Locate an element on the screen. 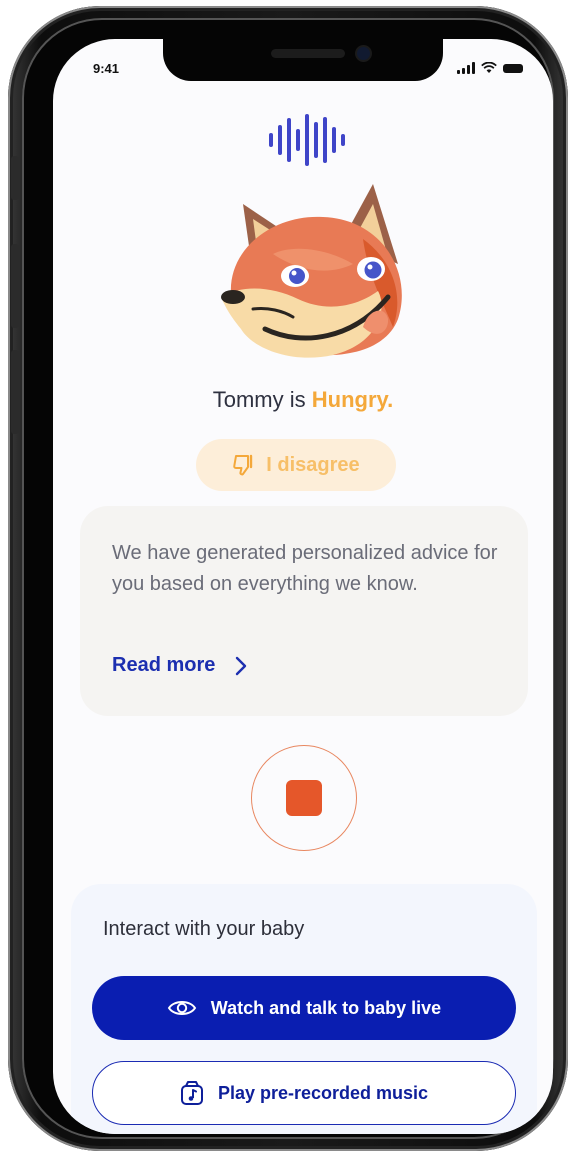 Image resolution: width=577 pixels, height=1153 pixels. stop-icon is located at coordinates (304, 798).